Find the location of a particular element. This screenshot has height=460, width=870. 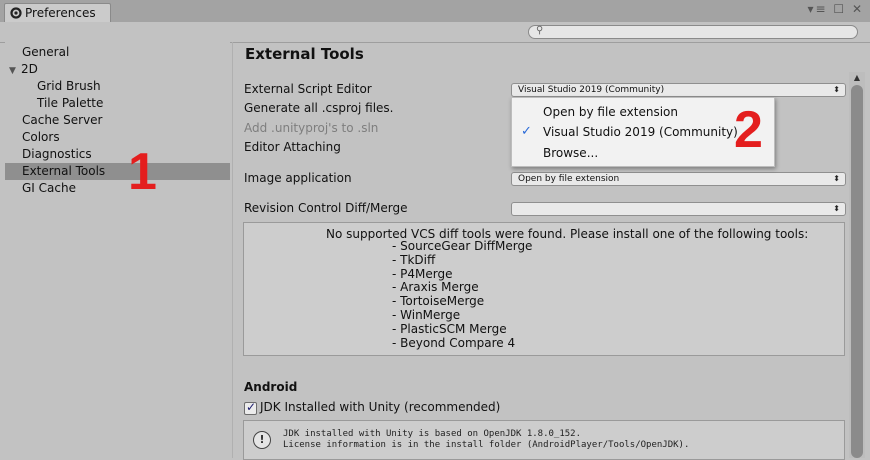

maximize-icon: ☐ is located at coordinates (839, 9).